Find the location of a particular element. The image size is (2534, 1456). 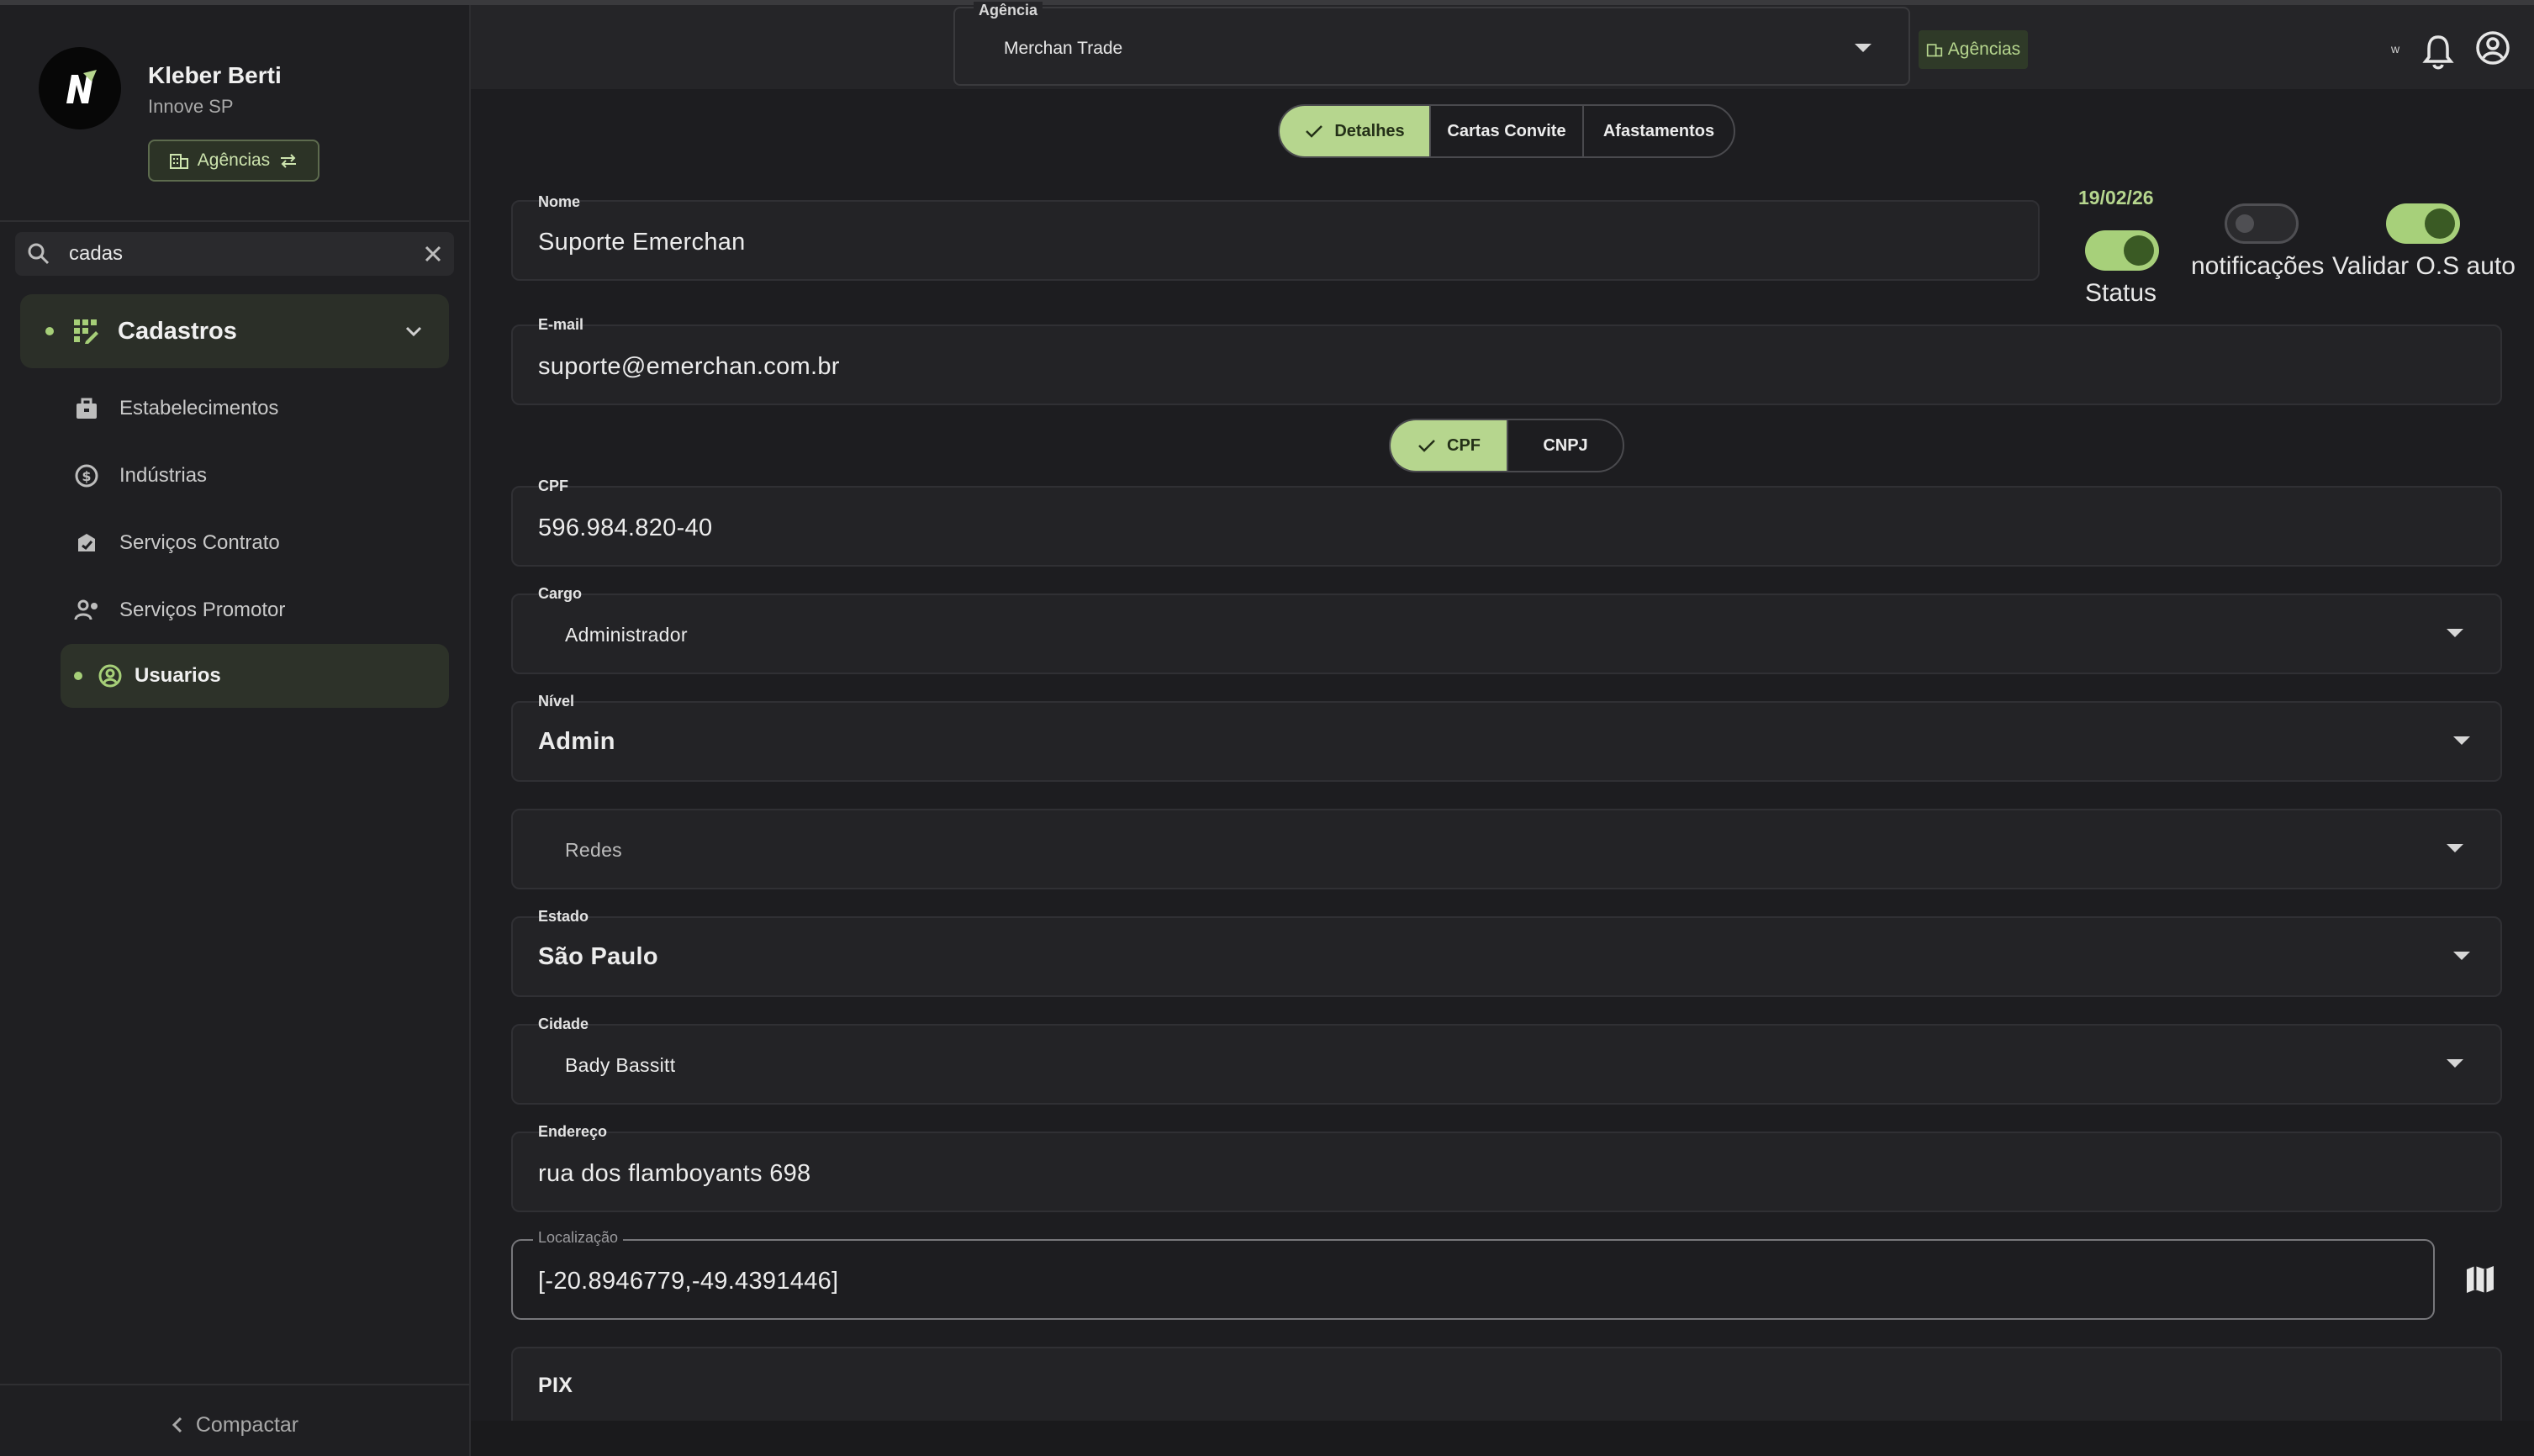

cargo-value: Administrador is located at coordinates (626, 635).